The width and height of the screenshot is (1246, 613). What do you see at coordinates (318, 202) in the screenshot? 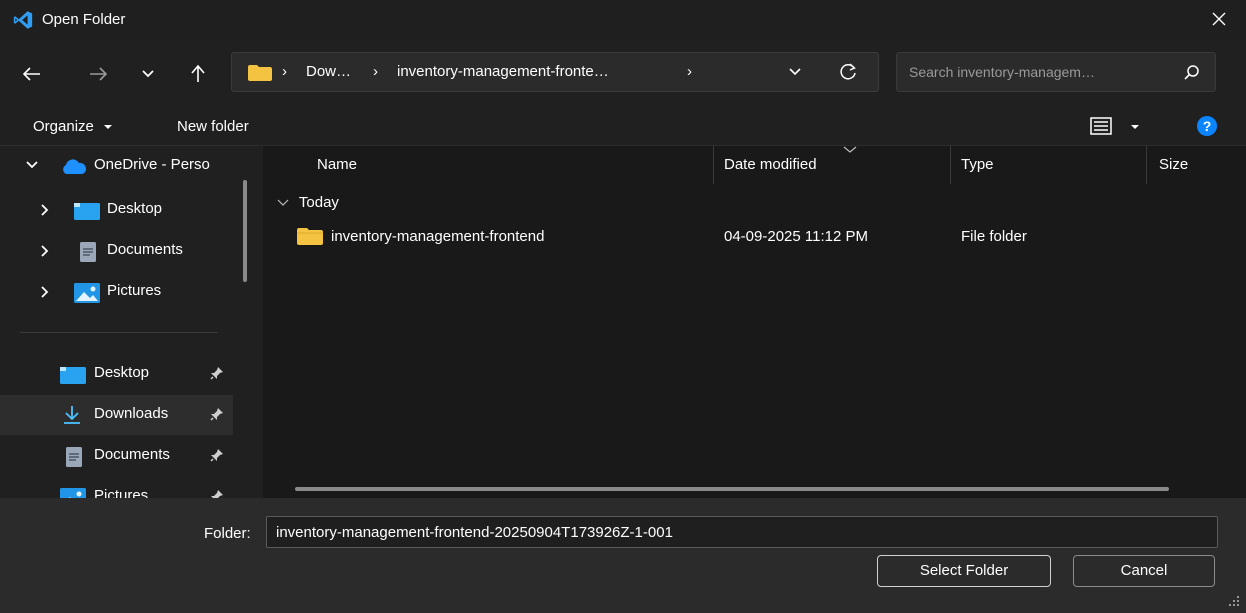
I see `group-header-label: Today` at bounding box center [318, 202].